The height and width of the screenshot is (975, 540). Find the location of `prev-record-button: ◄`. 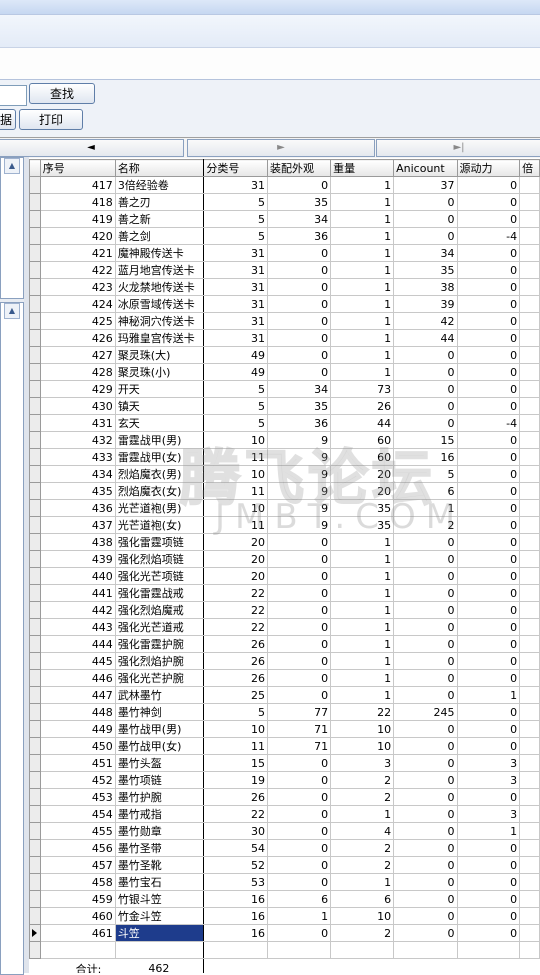

prev-record-button: ◄ is located at coordinates (92, 148).